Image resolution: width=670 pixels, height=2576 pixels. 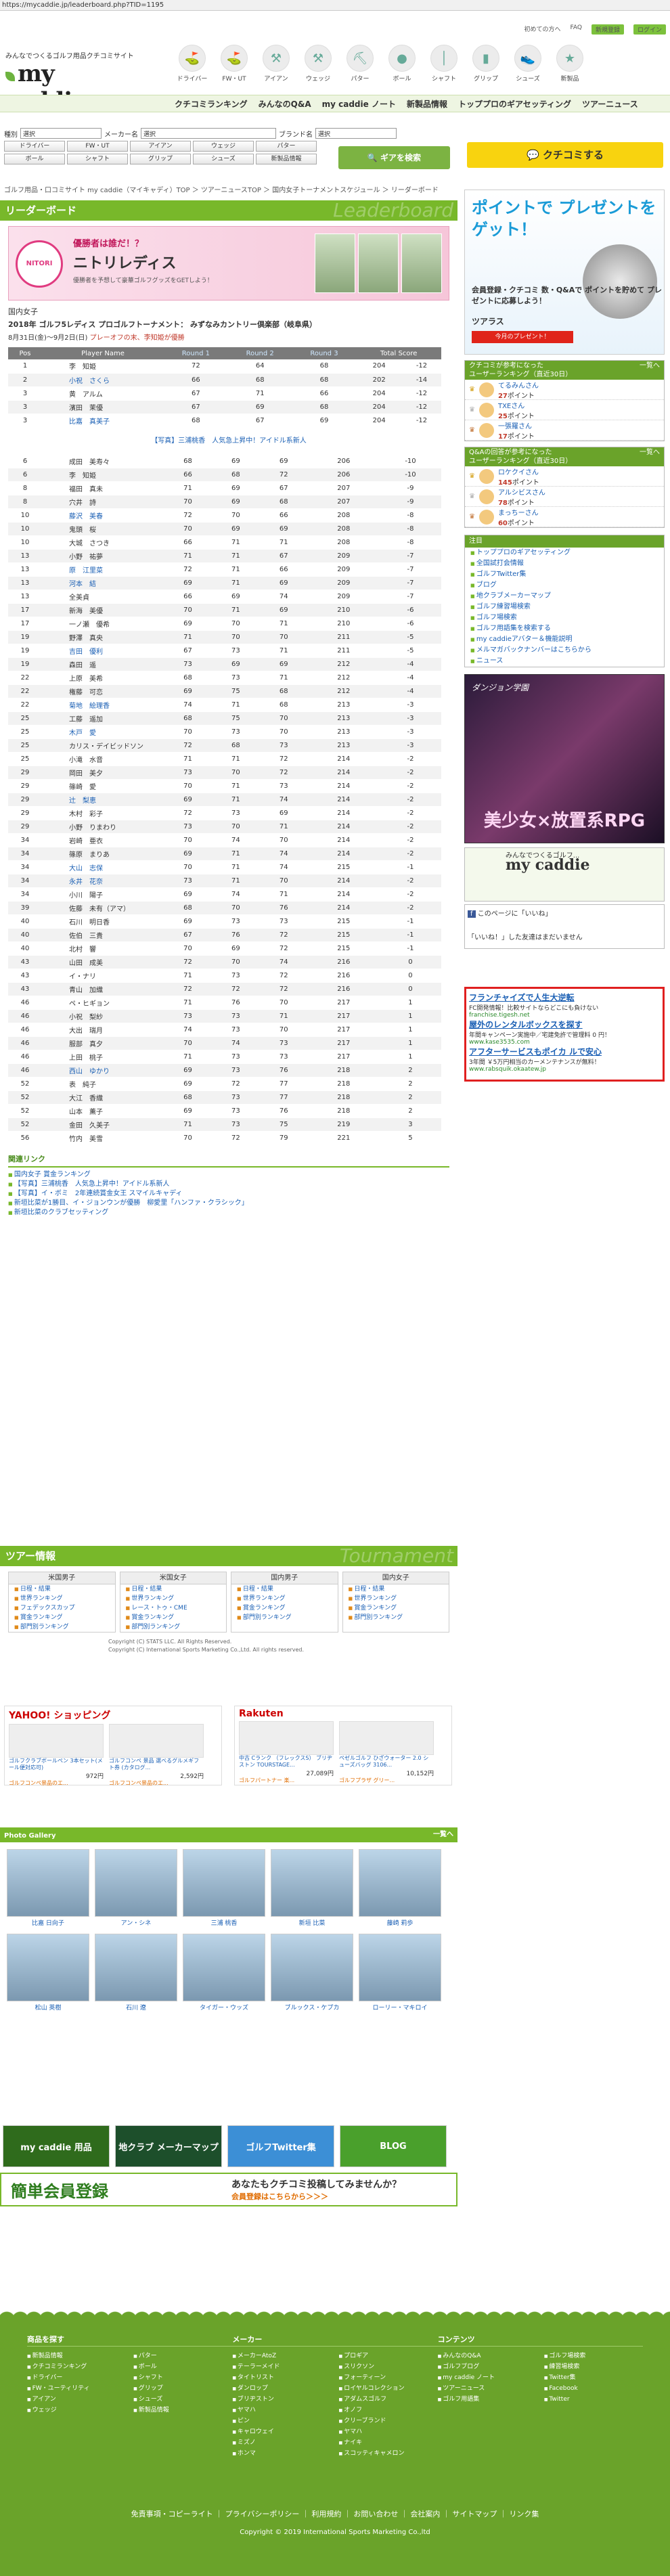 What do you see at coordinates (183, 2356) in the screenshot?
I see `footer-link: パター` at bounding box center [183, 2356].